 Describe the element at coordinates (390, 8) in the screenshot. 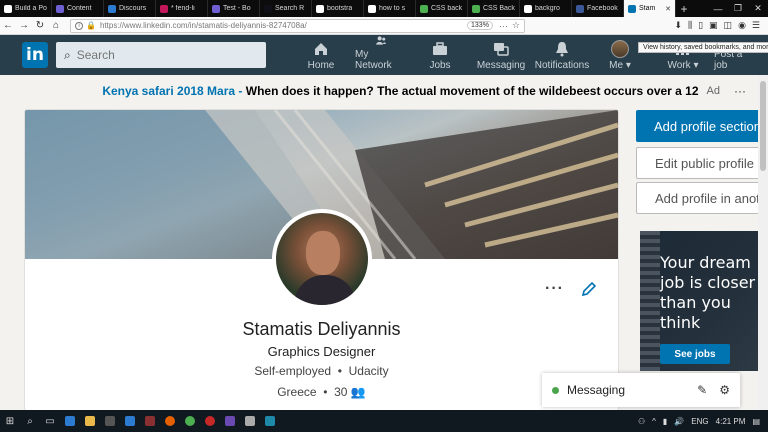

I see `browser-tab: how to s` at that location.